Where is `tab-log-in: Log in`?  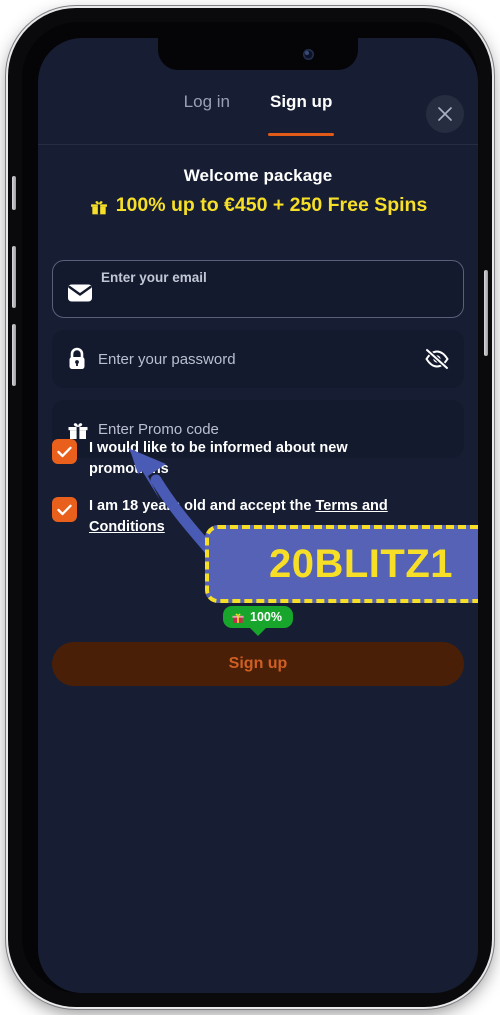 tab-log-in: Log in is located at coordinates (207, 99).